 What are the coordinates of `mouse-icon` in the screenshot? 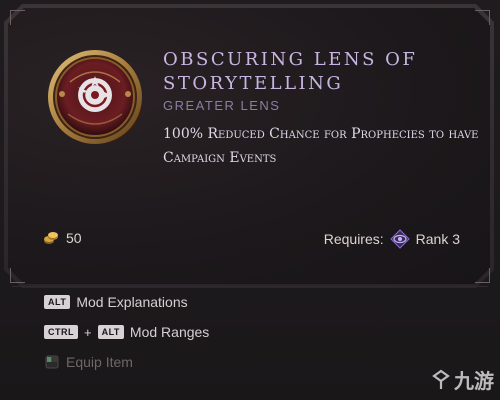 It's located at (52, 362).